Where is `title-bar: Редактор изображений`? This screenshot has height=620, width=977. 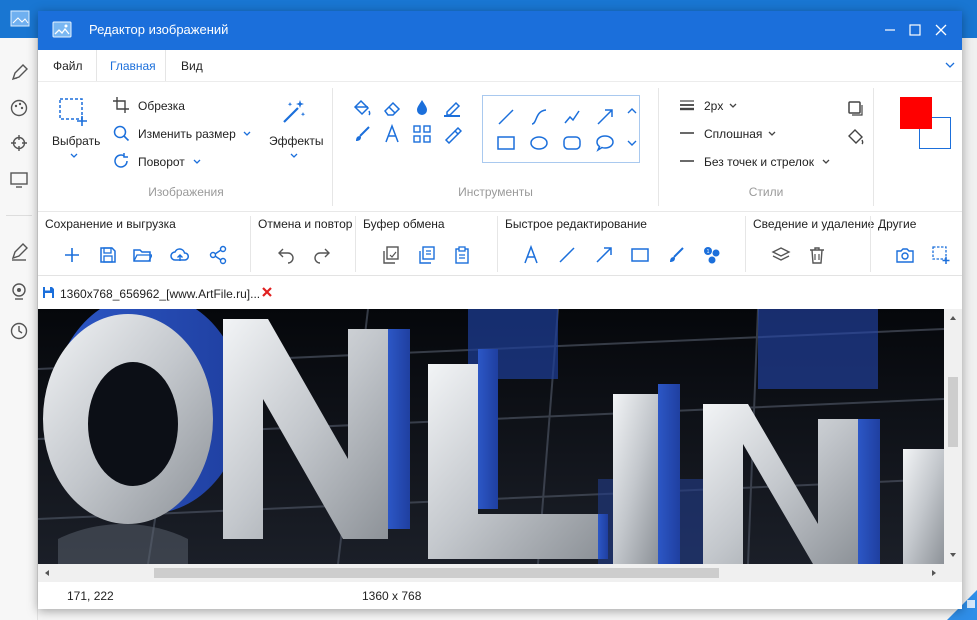 title-bar: Редактор изображений is located at coordinates (500, 30).